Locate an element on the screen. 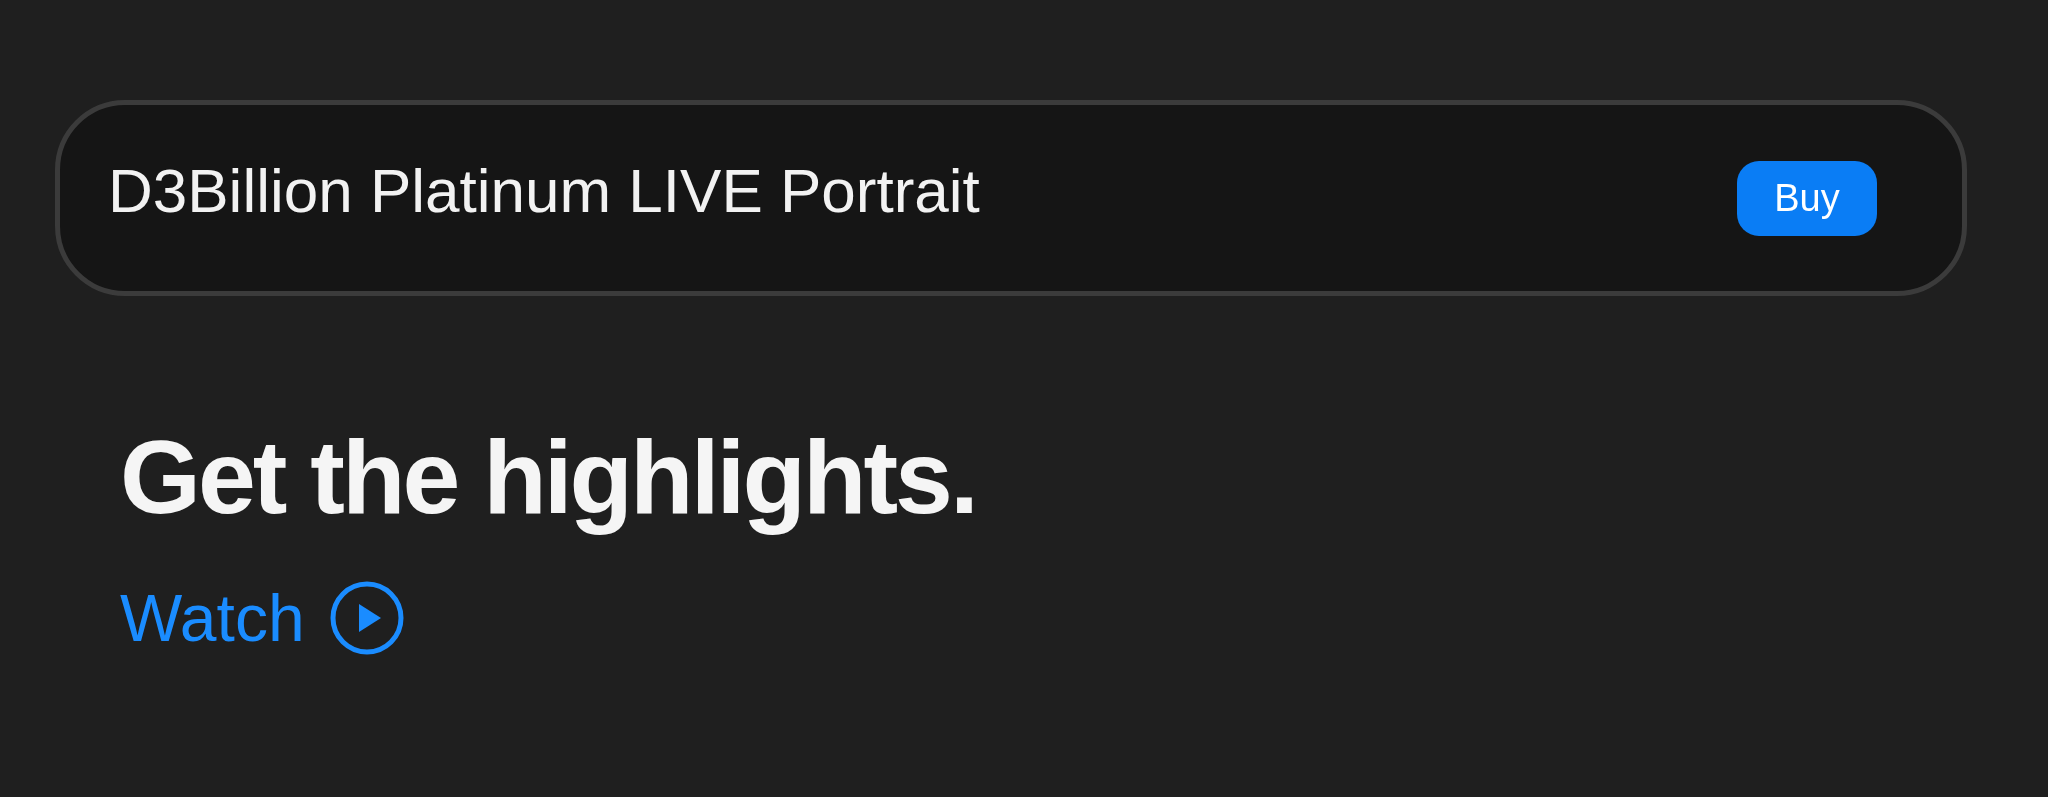 The width and height of the screenshot is (2048, 797). headline: Get the highlights. is located at coordinates (548, 477).